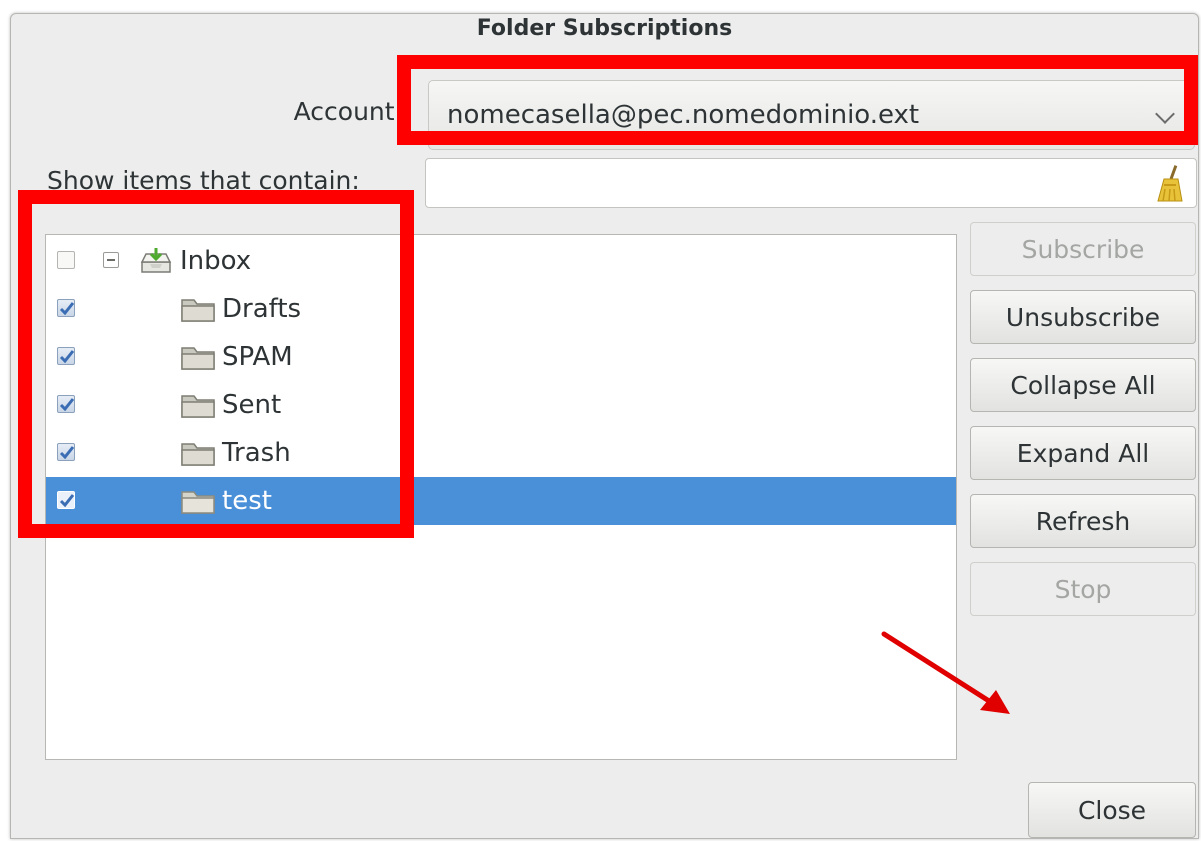  I want to click on folder-row-sent: Sent, so click(501, 405).